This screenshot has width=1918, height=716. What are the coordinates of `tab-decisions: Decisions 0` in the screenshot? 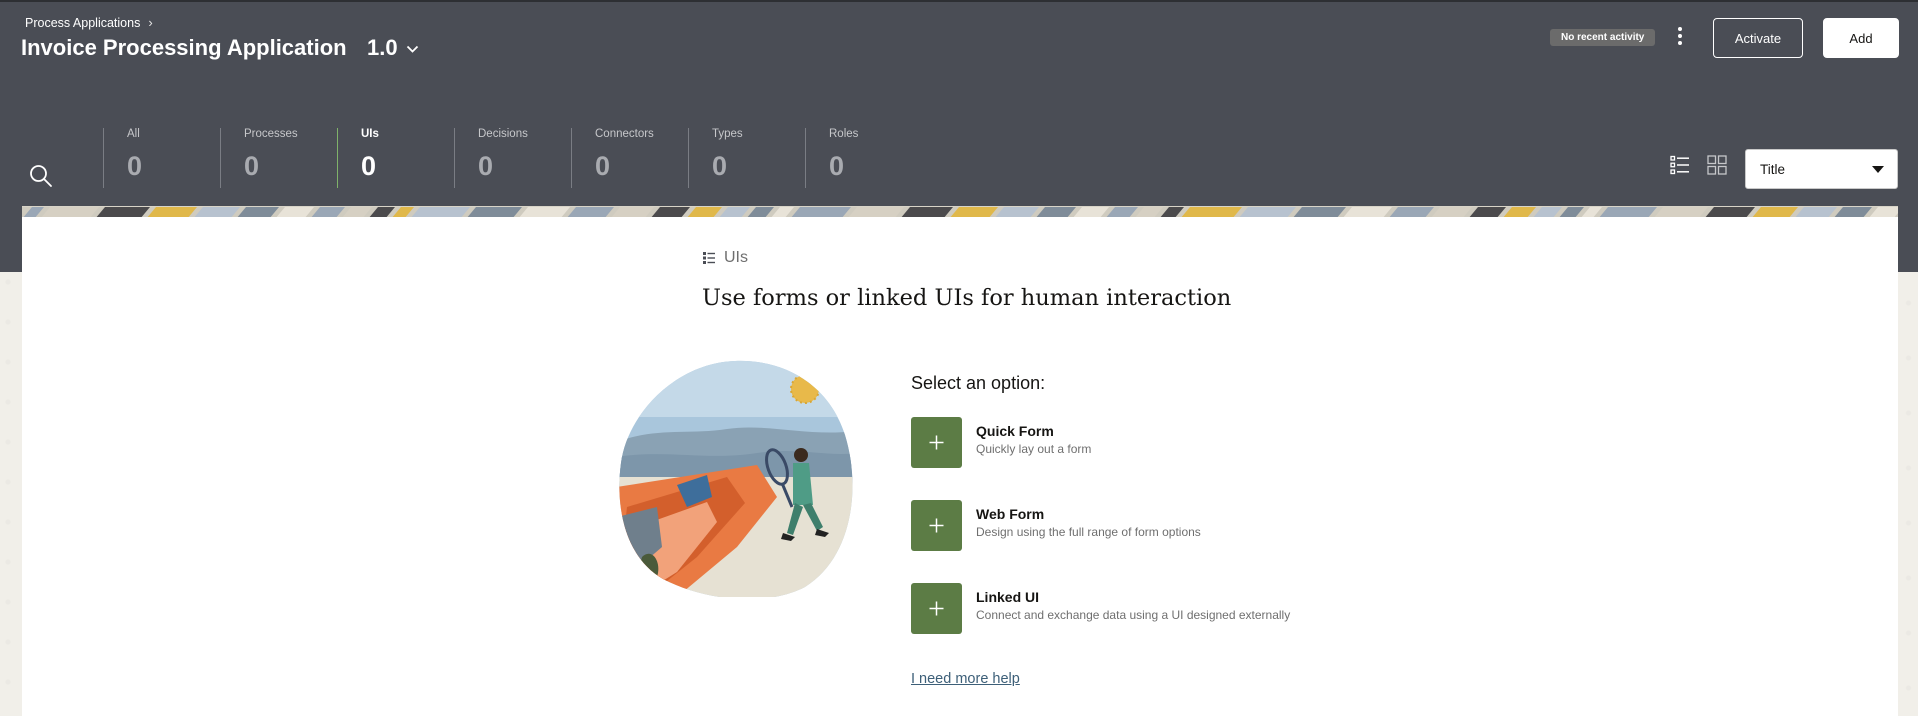 It's located at (512, 158).